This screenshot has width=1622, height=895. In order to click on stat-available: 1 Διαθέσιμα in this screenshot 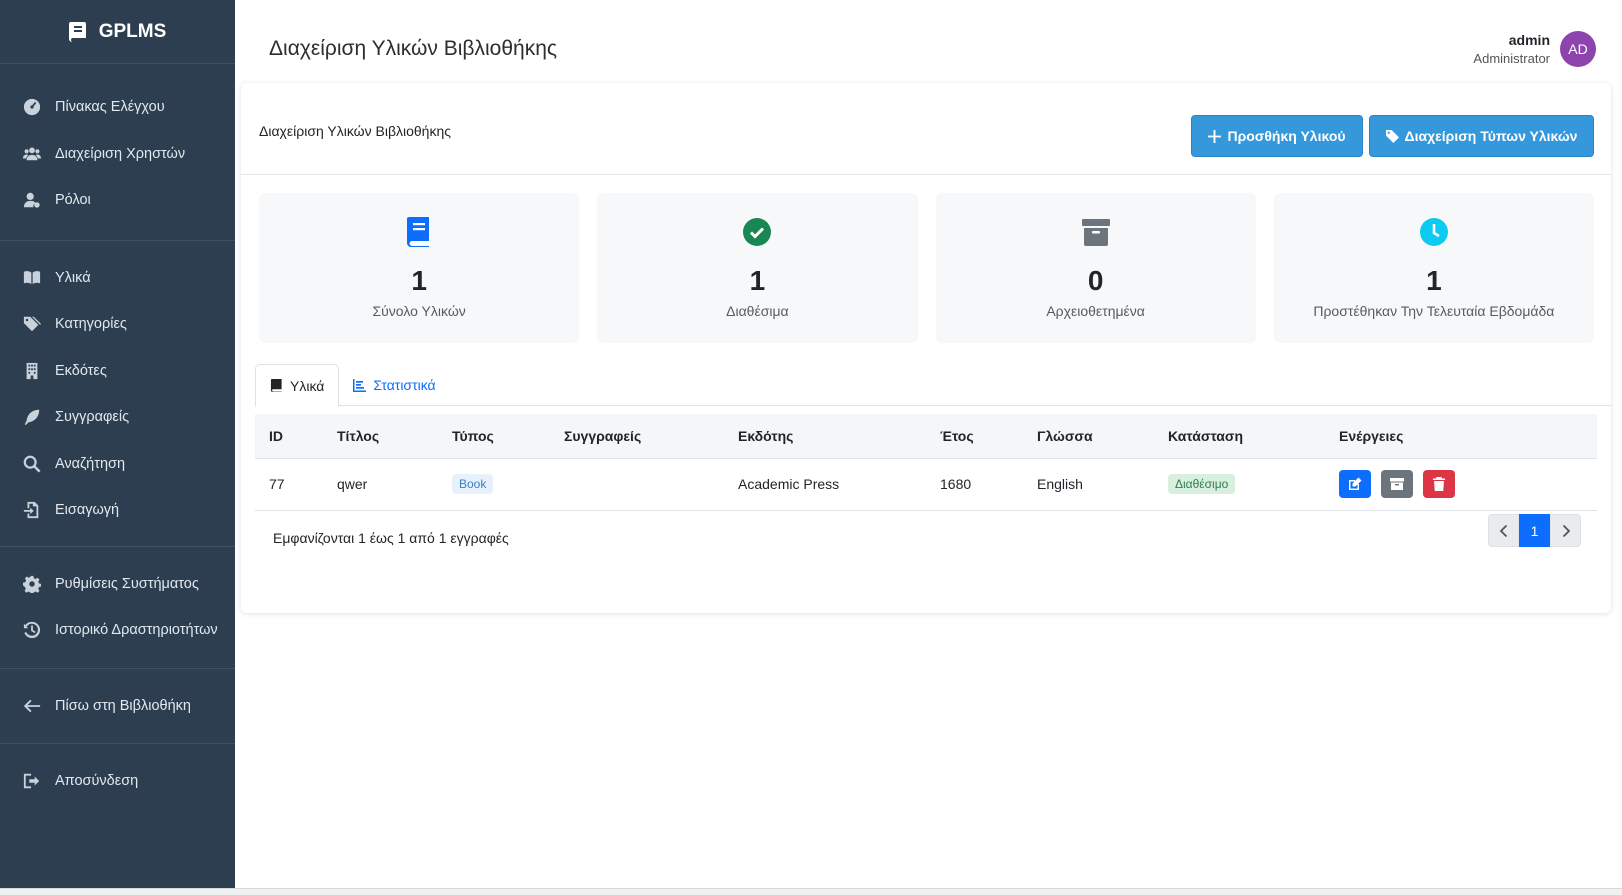, I will do `click(757, 268)`.